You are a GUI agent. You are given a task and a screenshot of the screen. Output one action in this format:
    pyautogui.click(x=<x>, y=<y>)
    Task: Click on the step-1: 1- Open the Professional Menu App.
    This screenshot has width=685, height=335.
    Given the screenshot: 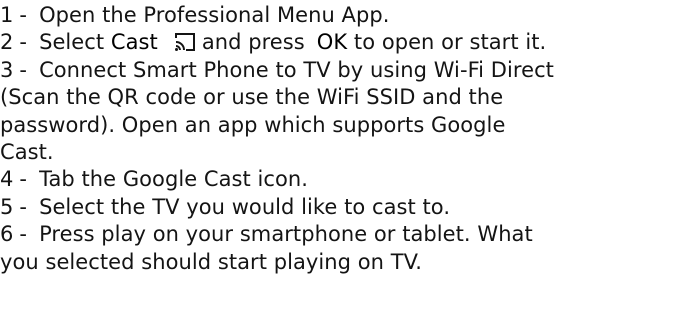 What is the action you would take?
    pyautogui.click(x=341, y=15)
    